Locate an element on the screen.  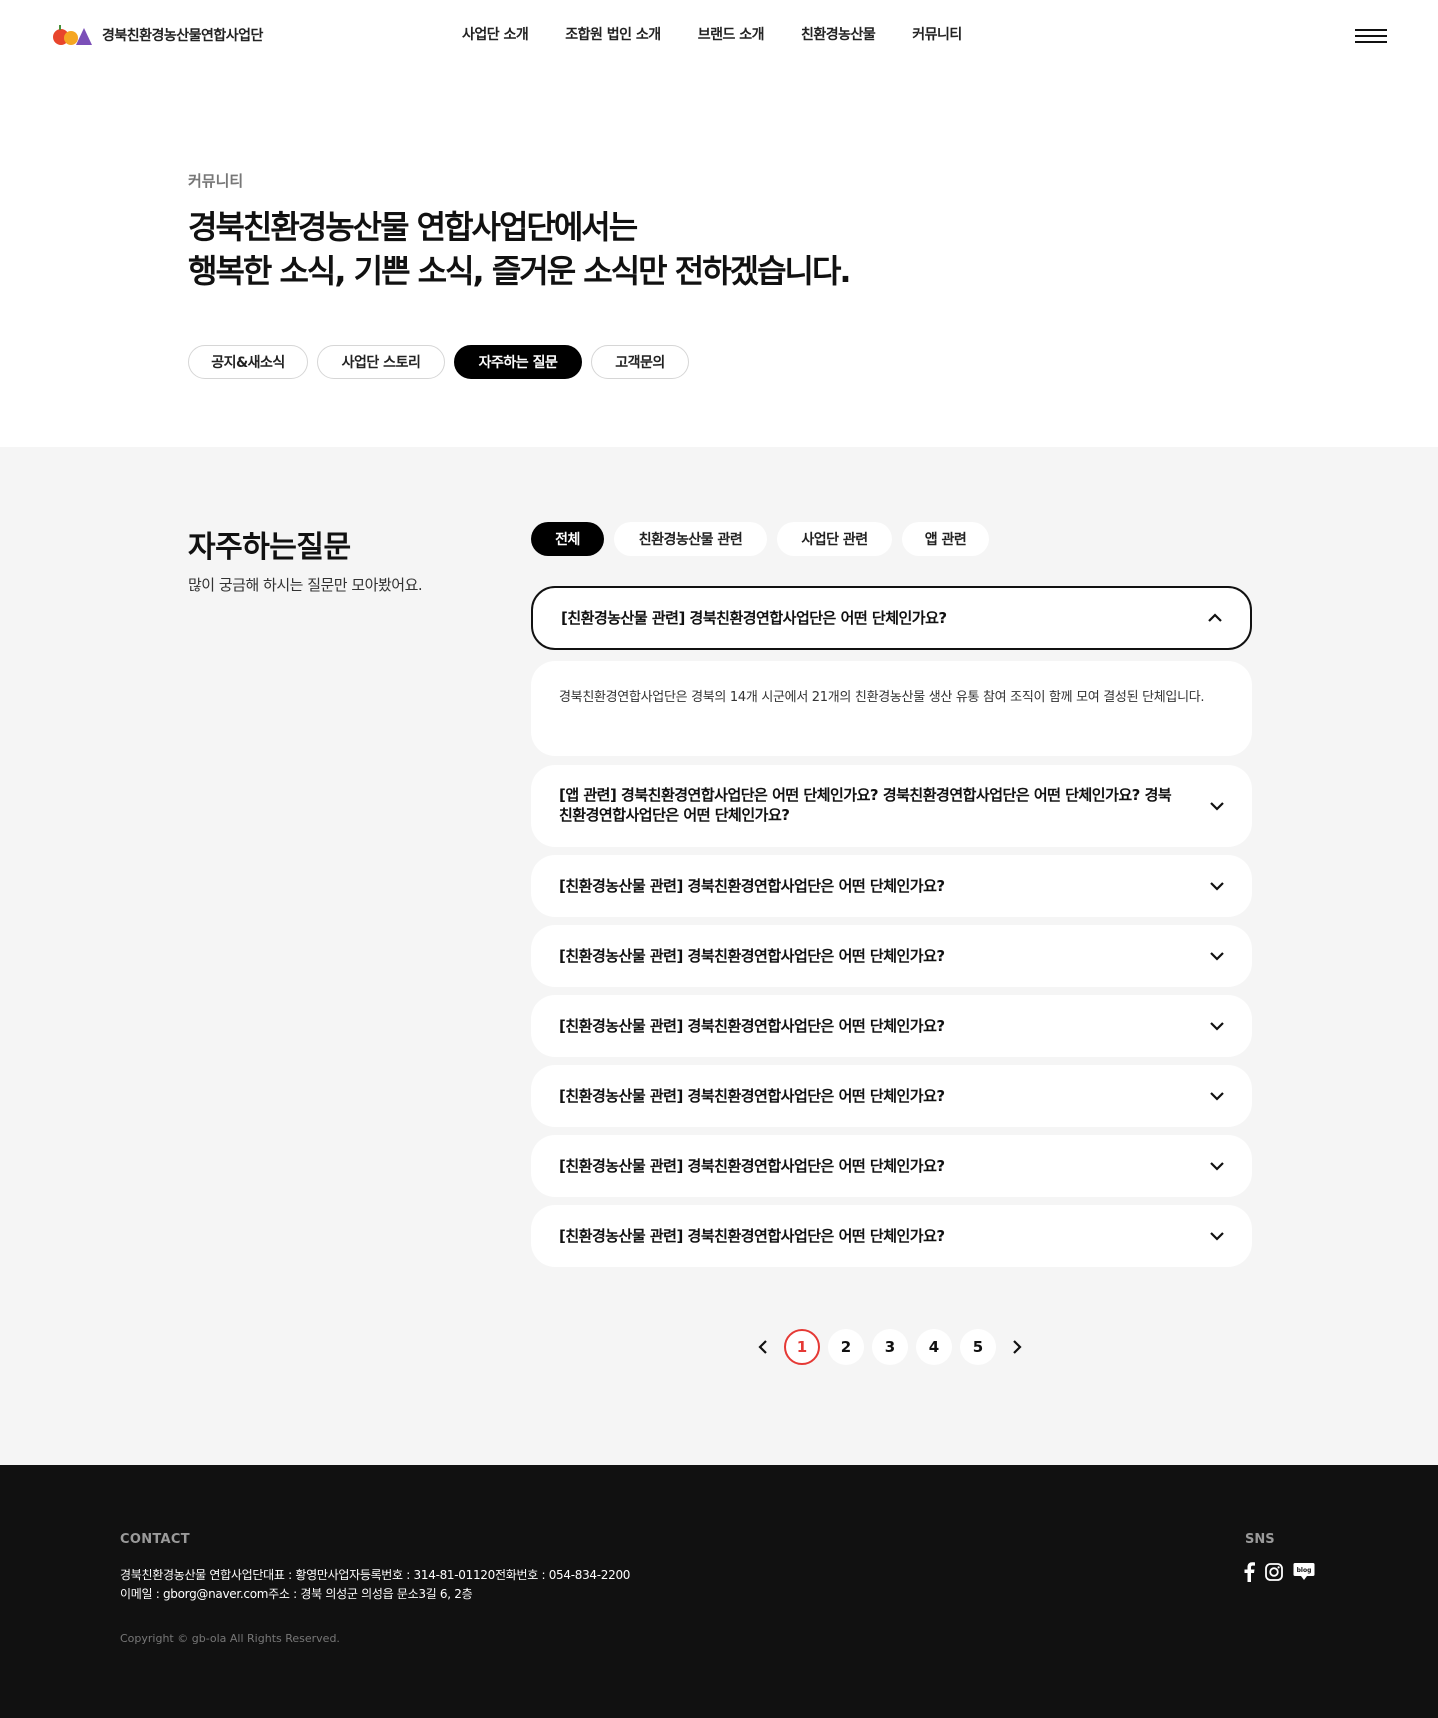
brand-name: 경북친환경농산물연합사업단 is located at coordinates (182, 36).